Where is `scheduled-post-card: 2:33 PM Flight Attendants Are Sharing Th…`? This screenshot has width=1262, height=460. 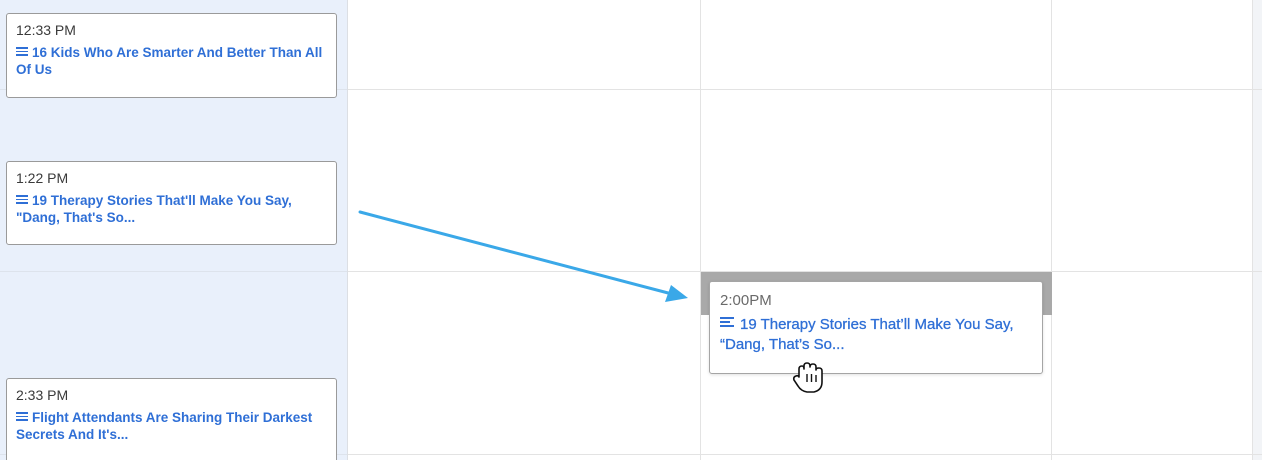
scheduled-post-card: 2:33 PM Flight Attendants Are Sharing Th… is located at coordinates (171, 419).